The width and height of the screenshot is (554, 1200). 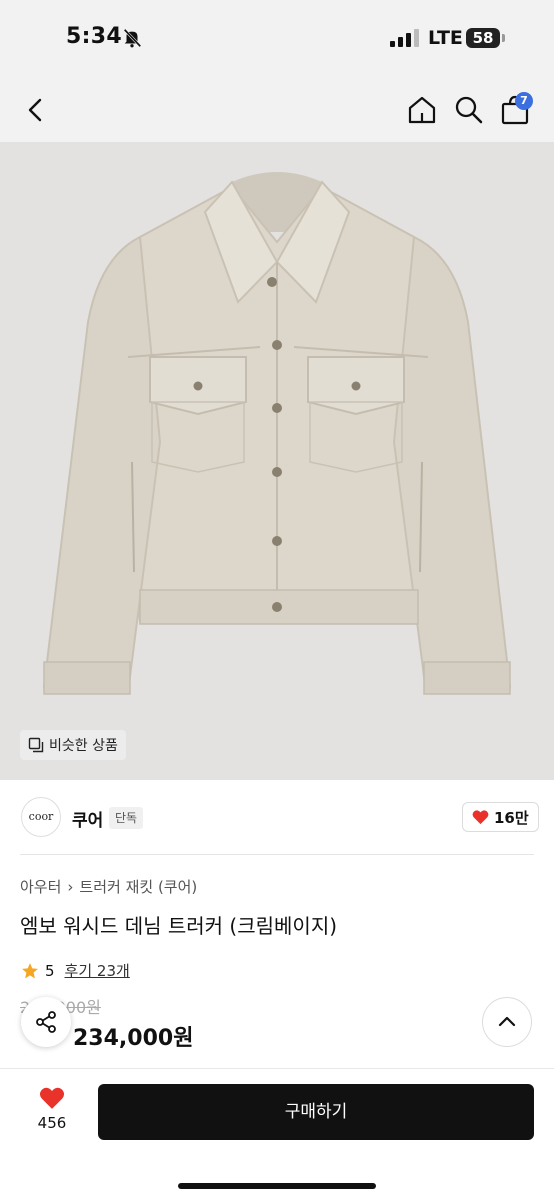 What do you see at coordinates (132, 38) in the screenshot?
I see `bell-off-icon` at bounding box center [132, 38].